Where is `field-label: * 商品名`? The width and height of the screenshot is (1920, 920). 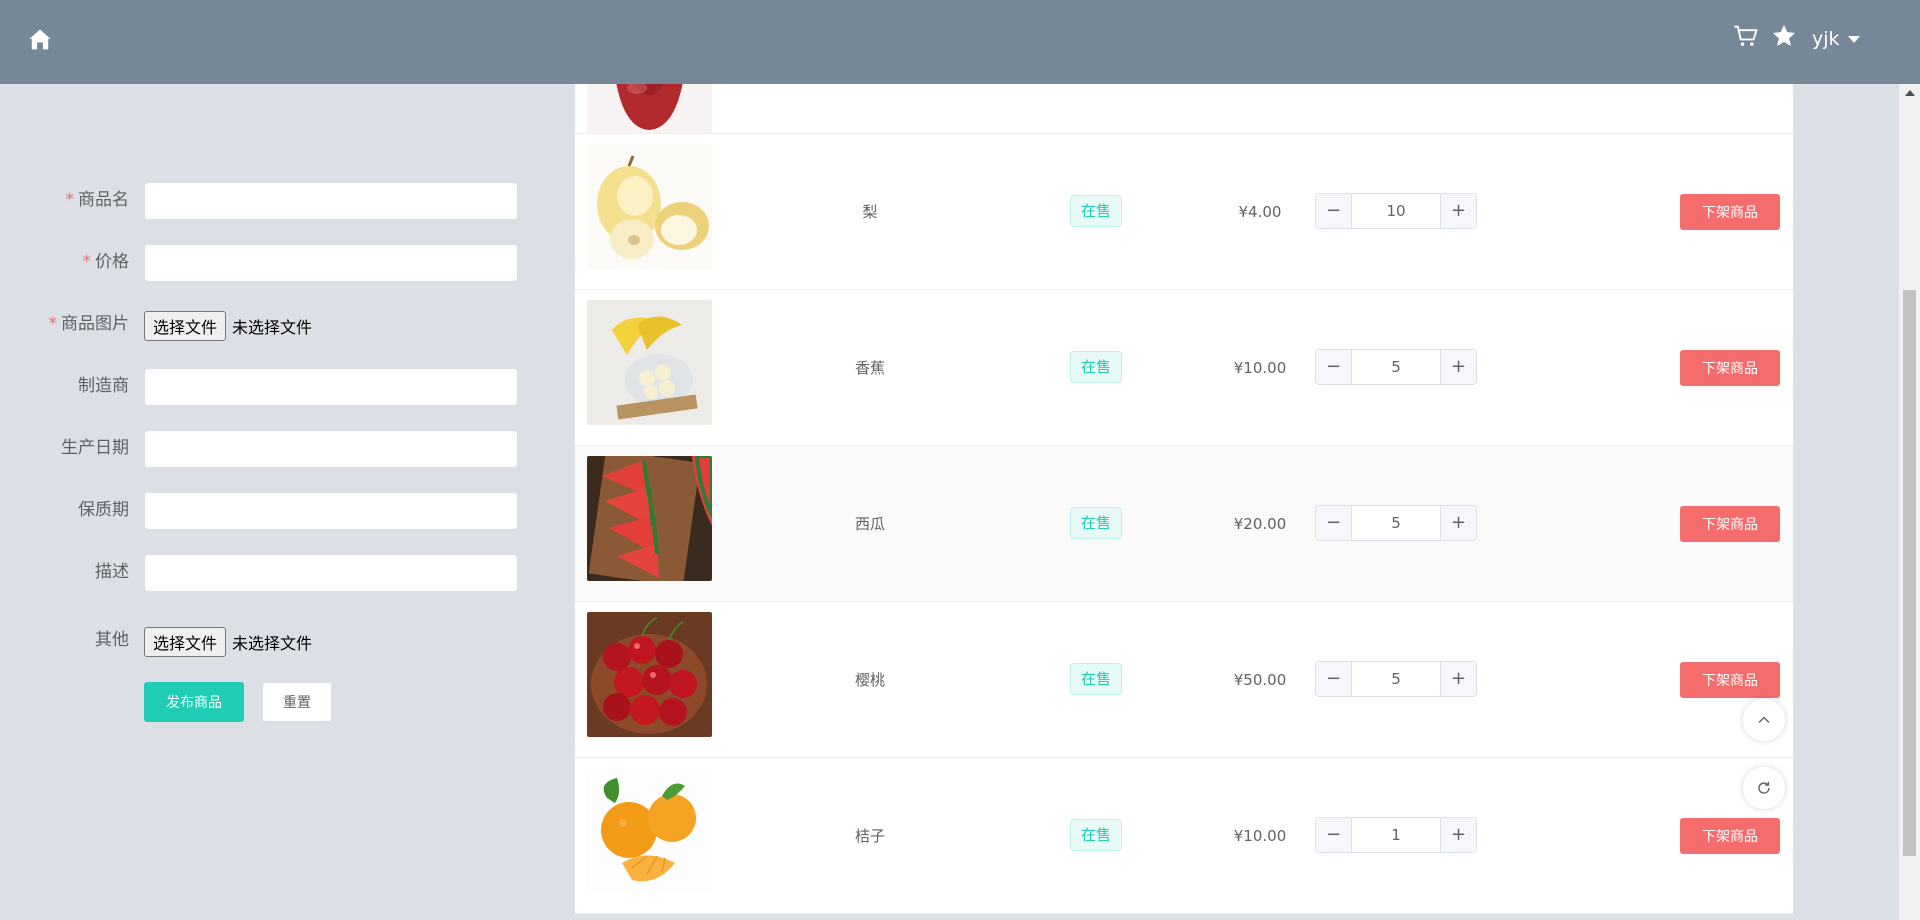
field-label: * 商品名 is located at coordinates (98, 200).